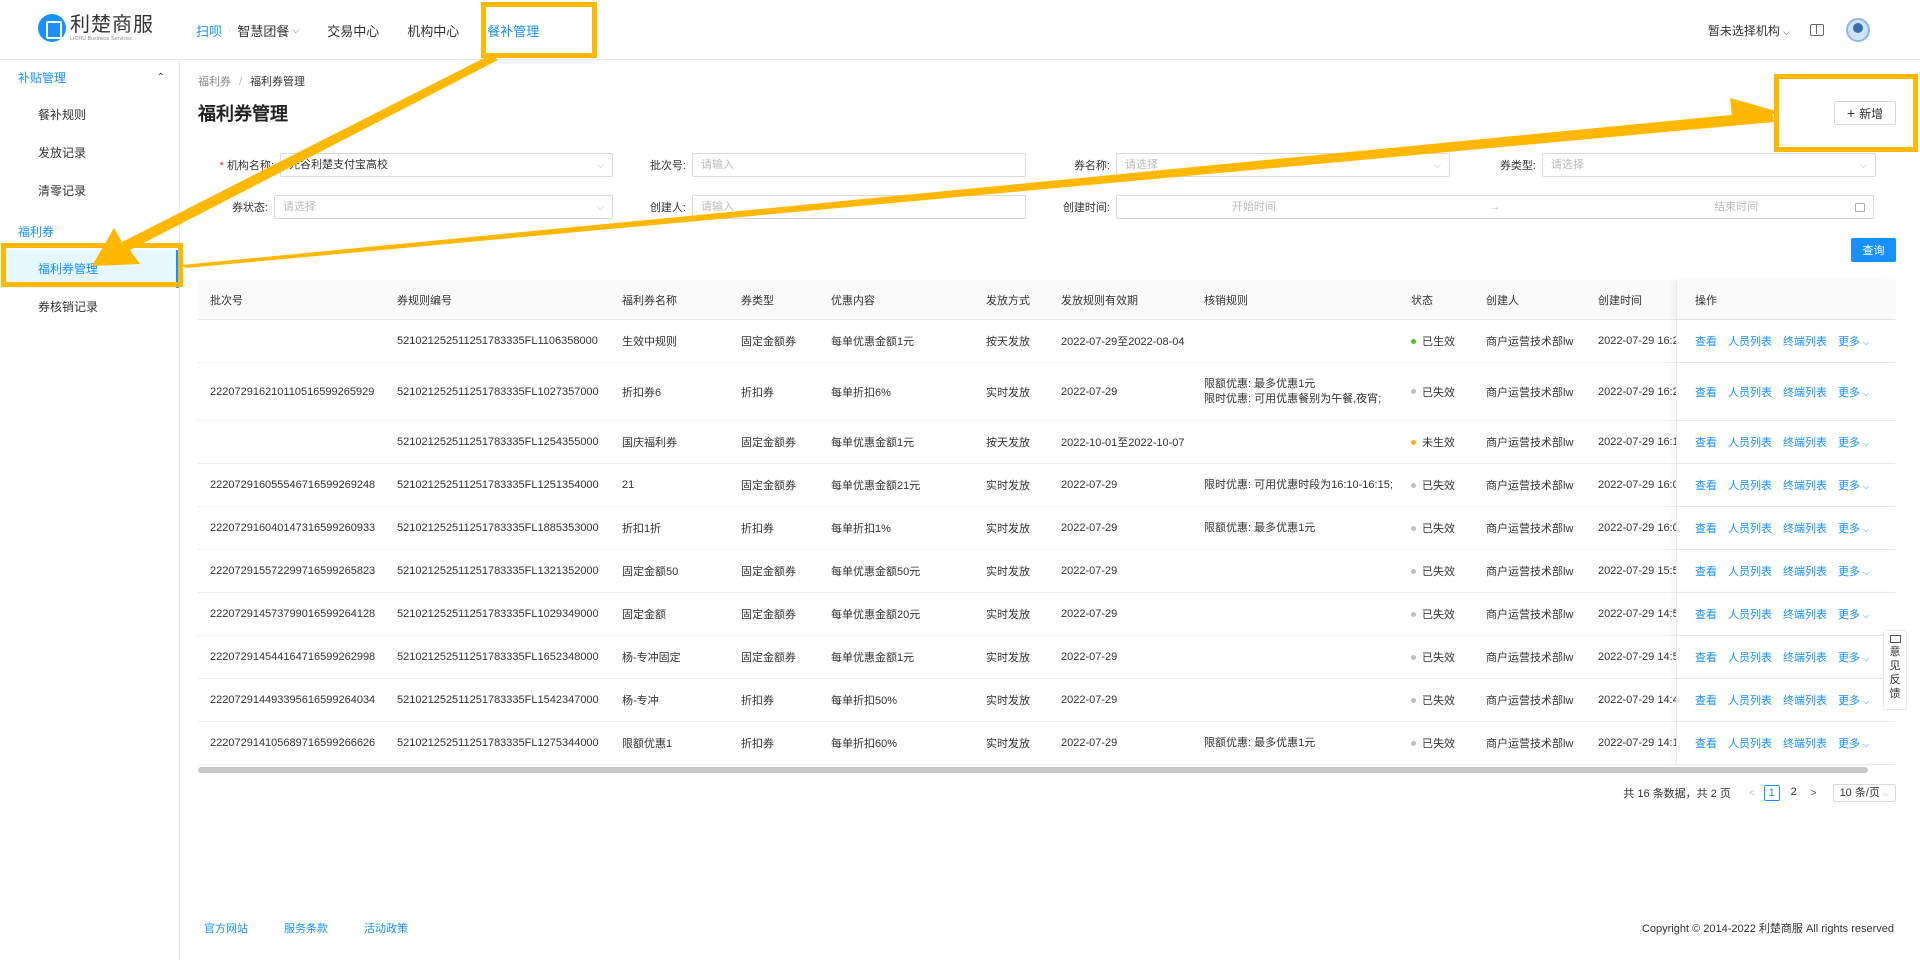  I want to click on sidebar-item: 发放记录, so click(89, 153).